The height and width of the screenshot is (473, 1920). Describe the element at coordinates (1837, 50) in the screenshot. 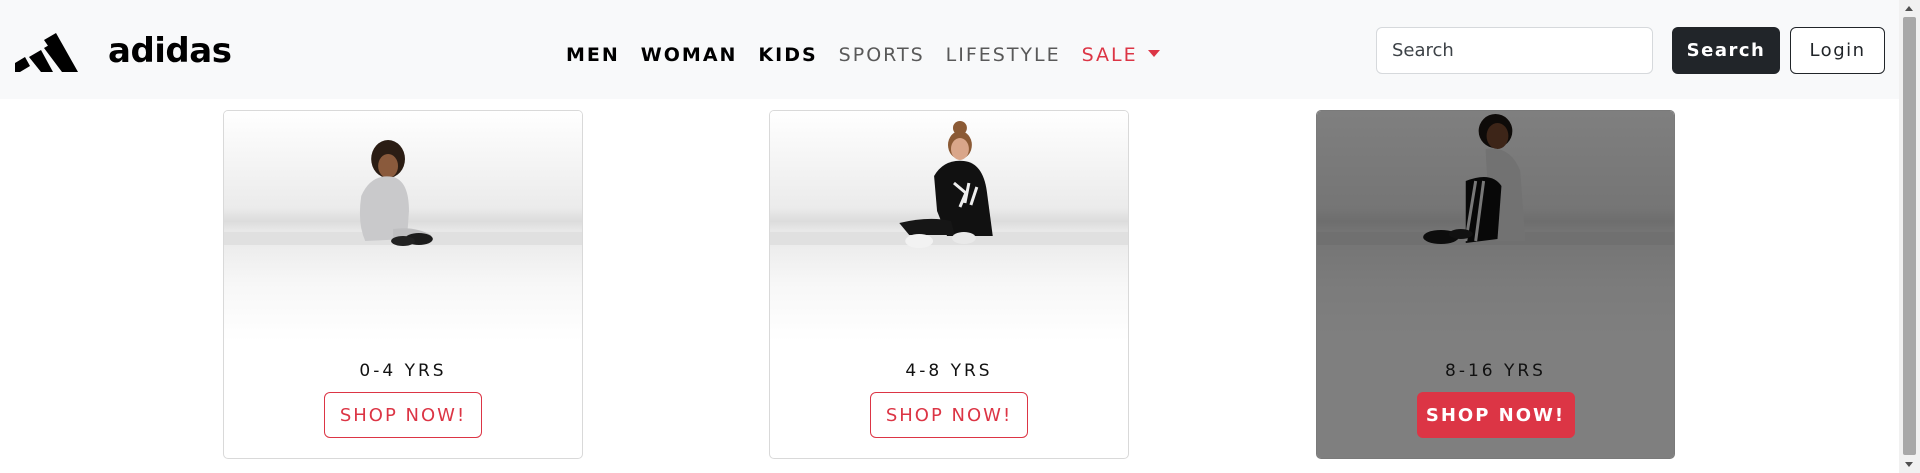

I see `login-button: Login` at that location.